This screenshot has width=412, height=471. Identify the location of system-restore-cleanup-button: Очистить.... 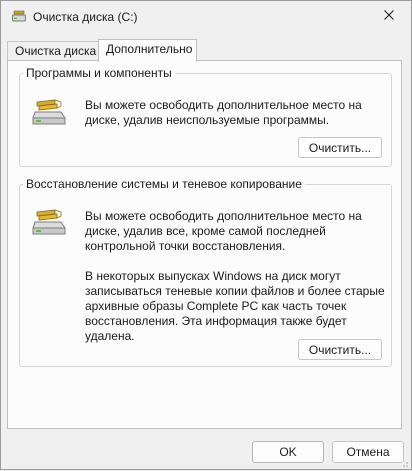
(340, 349).